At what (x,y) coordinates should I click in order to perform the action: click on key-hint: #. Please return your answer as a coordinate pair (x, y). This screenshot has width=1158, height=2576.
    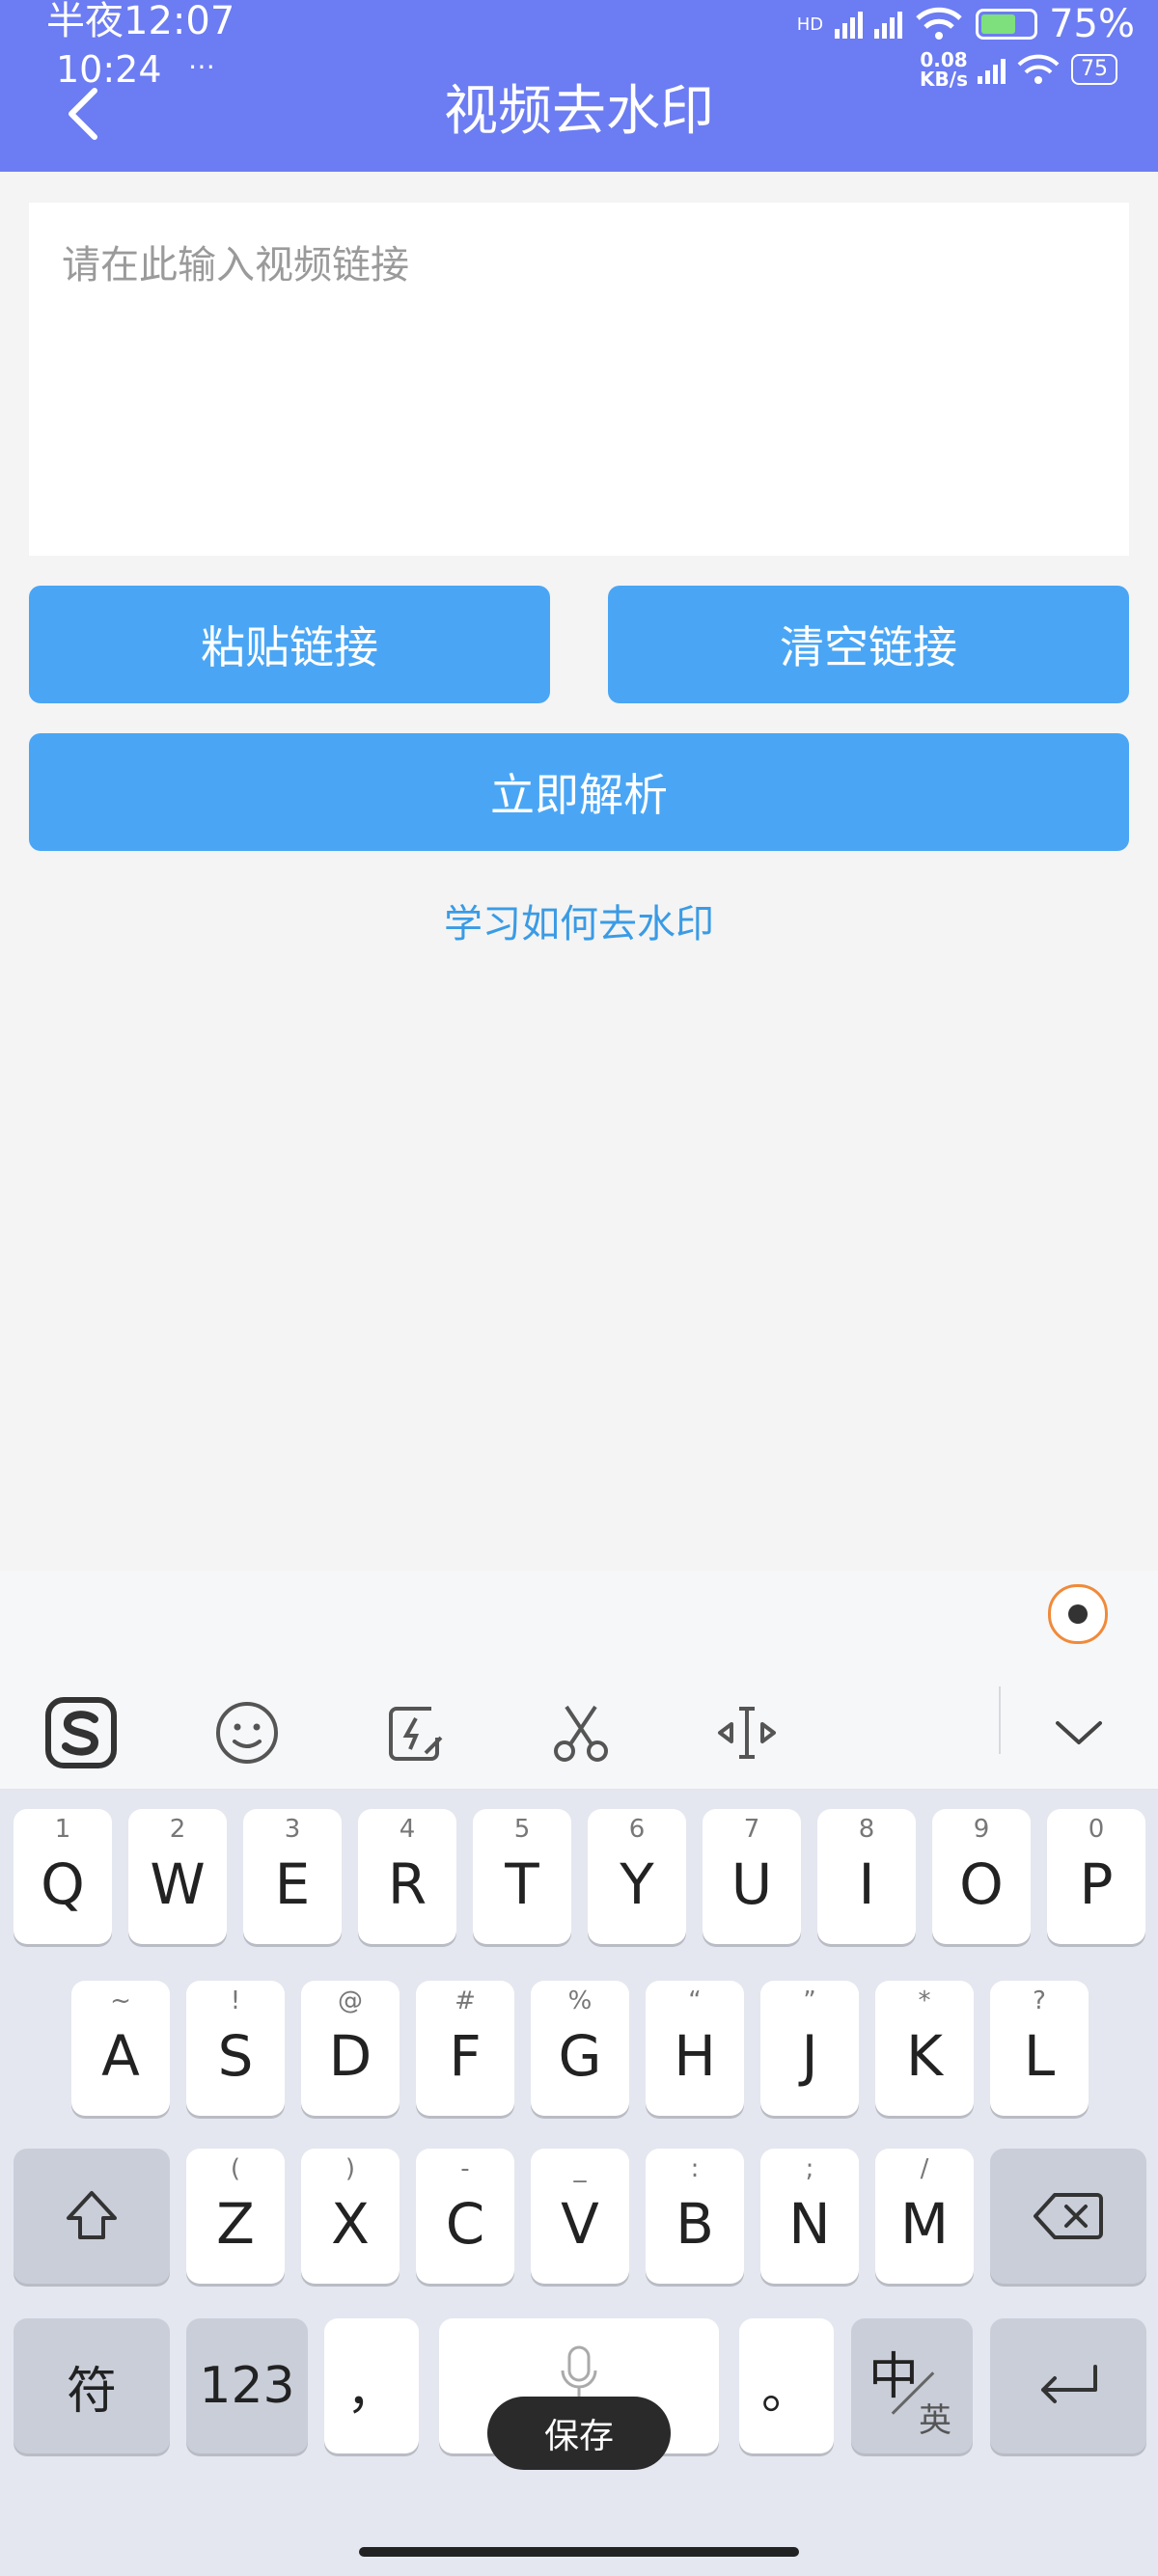
    Looking at the image, I should click on (465, 2001).